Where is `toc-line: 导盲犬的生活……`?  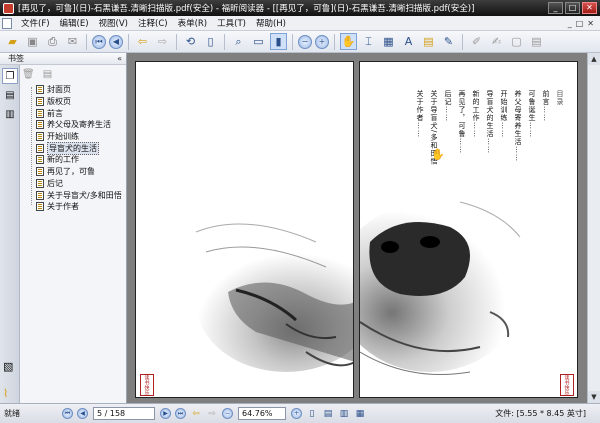
toc-line: 导盲犬的生活…… is located at coordinates (490, 122).